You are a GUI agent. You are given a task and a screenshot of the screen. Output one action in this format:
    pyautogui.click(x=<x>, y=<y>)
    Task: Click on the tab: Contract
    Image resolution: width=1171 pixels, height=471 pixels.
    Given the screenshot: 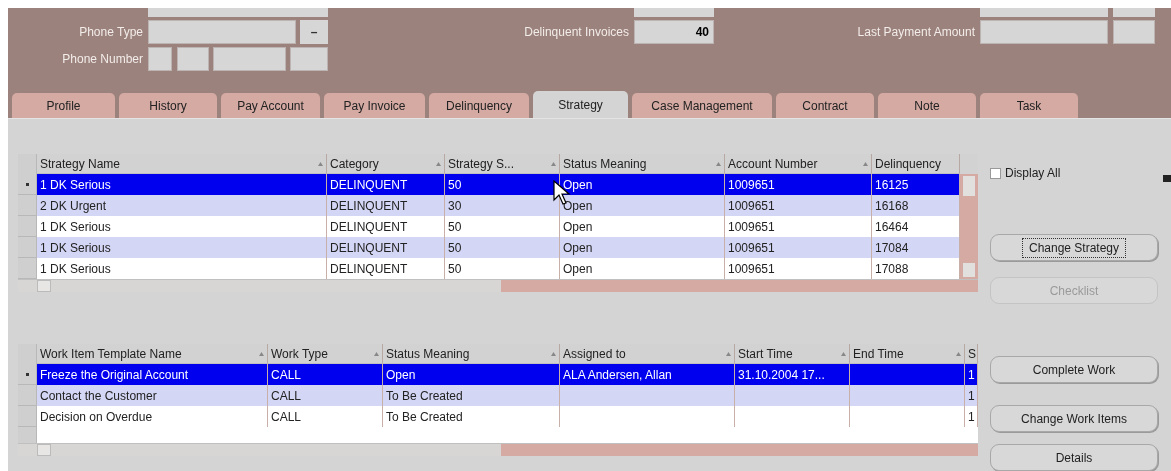 What is the action you would take?
    pyautogui.click(x=825, y=105)
    